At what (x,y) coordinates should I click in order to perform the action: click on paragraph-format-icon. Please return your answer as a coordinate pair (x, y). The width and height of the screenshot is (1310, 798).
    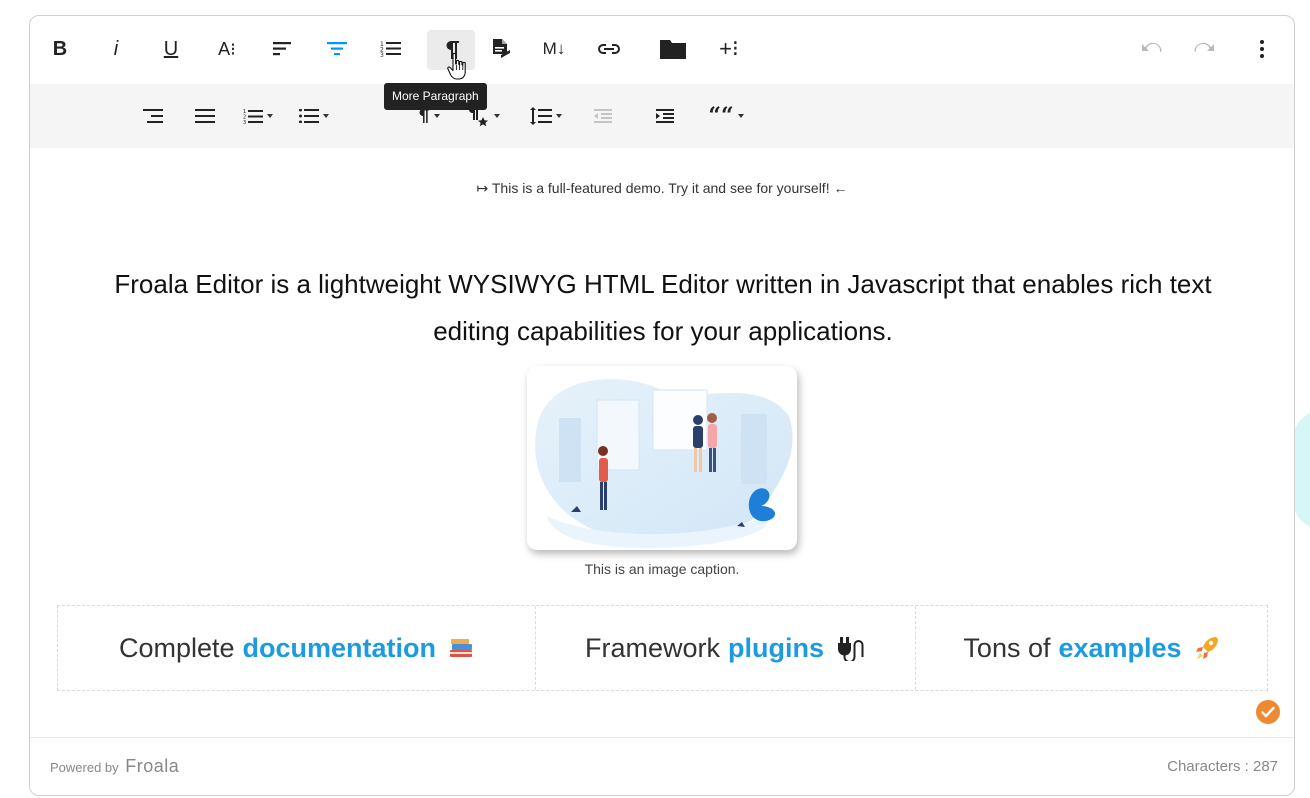
    Looking at the image, I should click on (337, 49).